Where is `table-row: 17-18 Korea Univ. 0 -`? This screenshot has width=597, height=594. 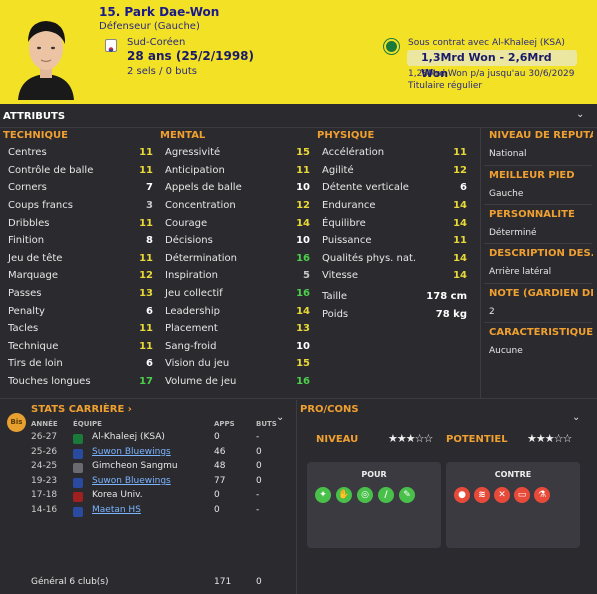 table-row: 17-18 Korea Univ. 0 - is located at coordinates (147, 497).